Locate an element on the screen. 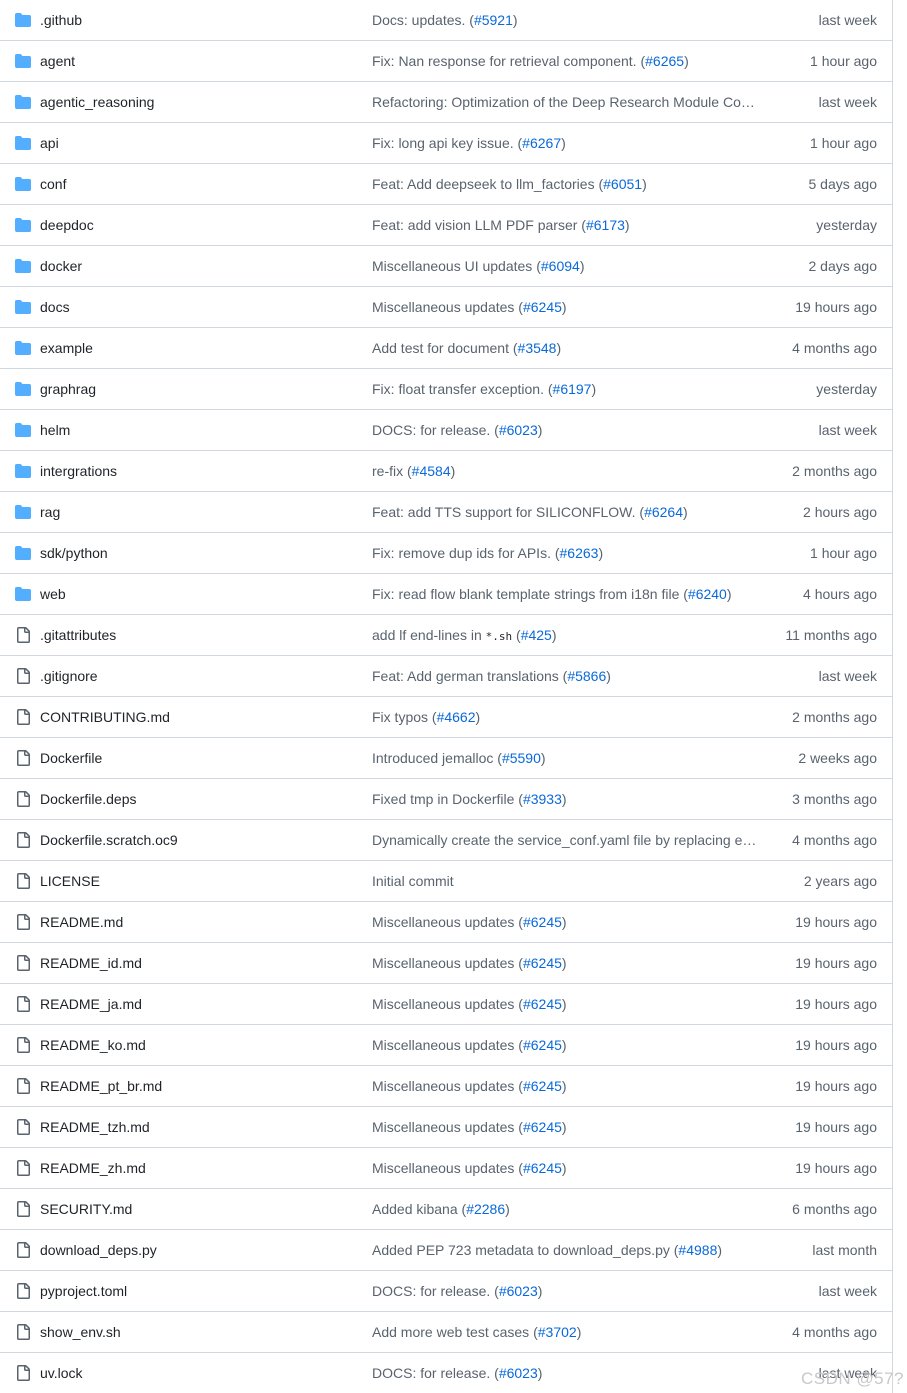 The image size is (907, 1393). pull-request-link: #3933 is located at coordinates (542, 799).